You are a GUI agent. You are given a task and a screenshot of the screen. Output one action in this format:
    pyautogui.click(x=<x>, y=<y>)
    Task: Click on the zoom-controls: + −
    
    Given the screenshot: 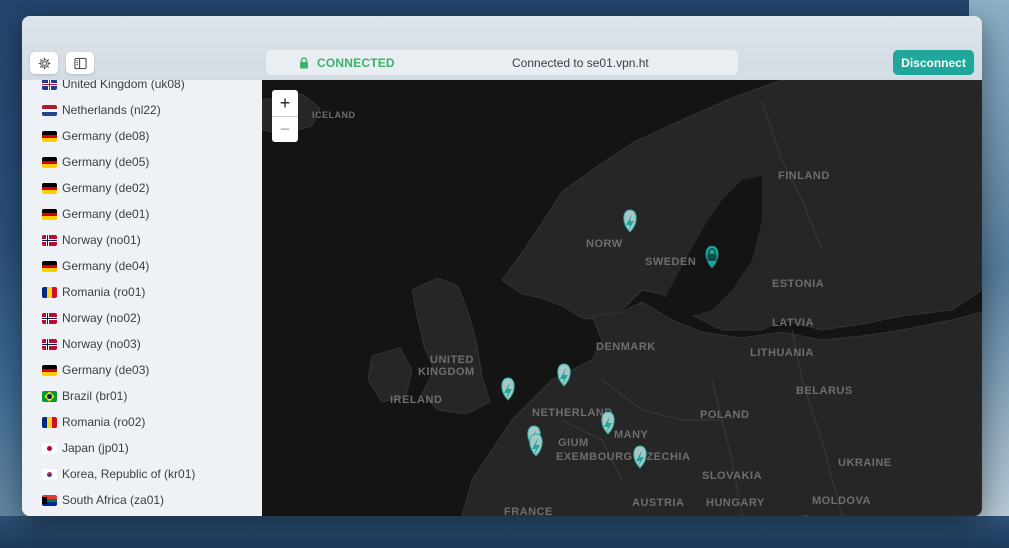 What is the action you would take?
    pyautogui.click(x=285, y=116)
    